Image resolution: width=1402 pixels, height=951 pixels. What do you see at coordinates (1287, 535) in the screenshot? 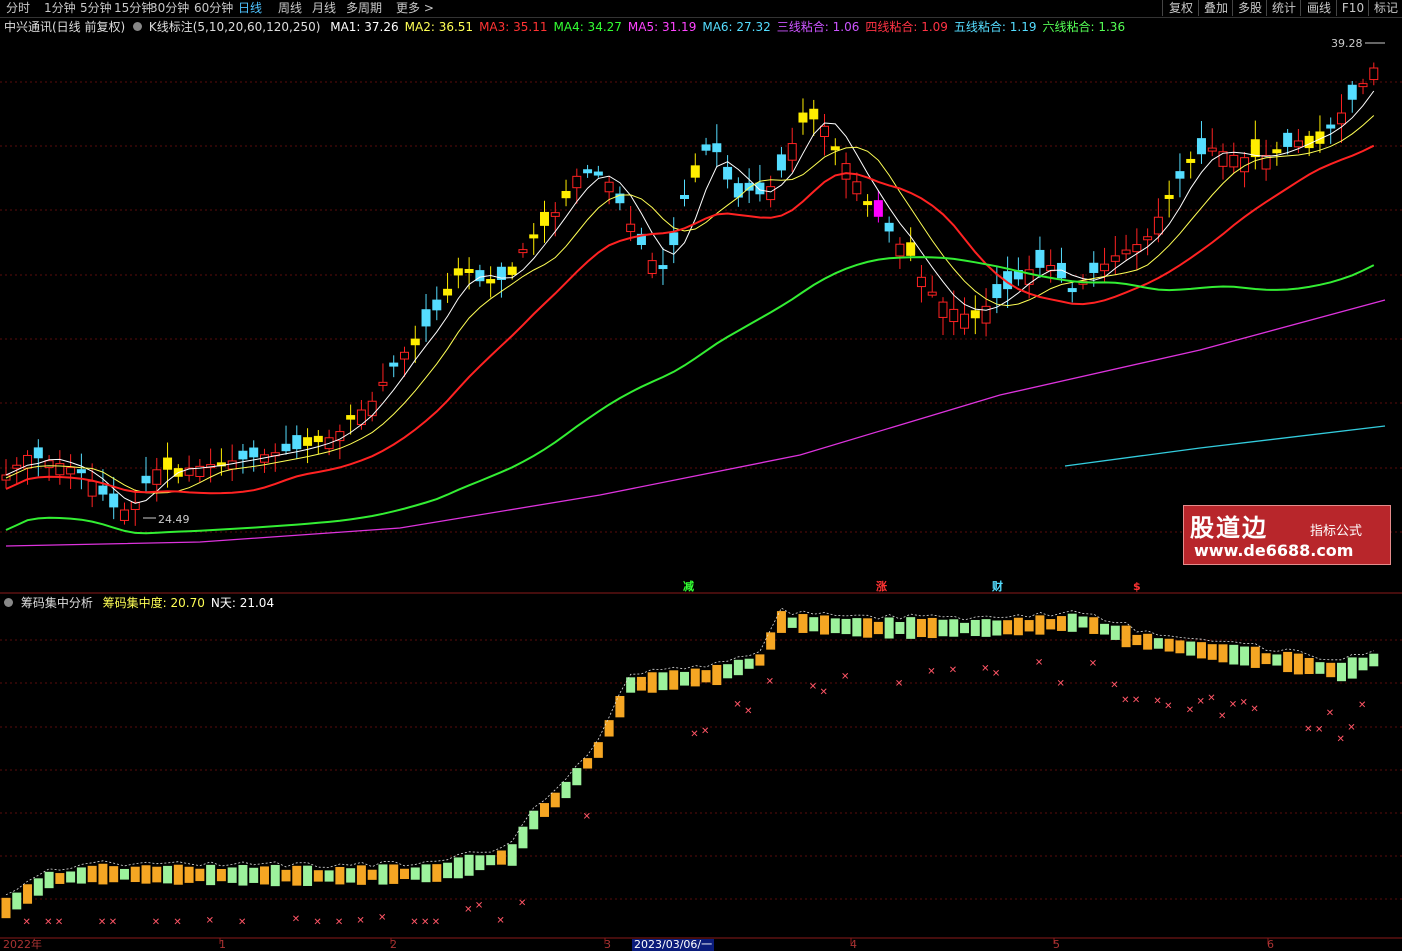
I see `watermark-logo: 股道边 指标公式 www.de6688.com` at bounding box center [1287, 535].